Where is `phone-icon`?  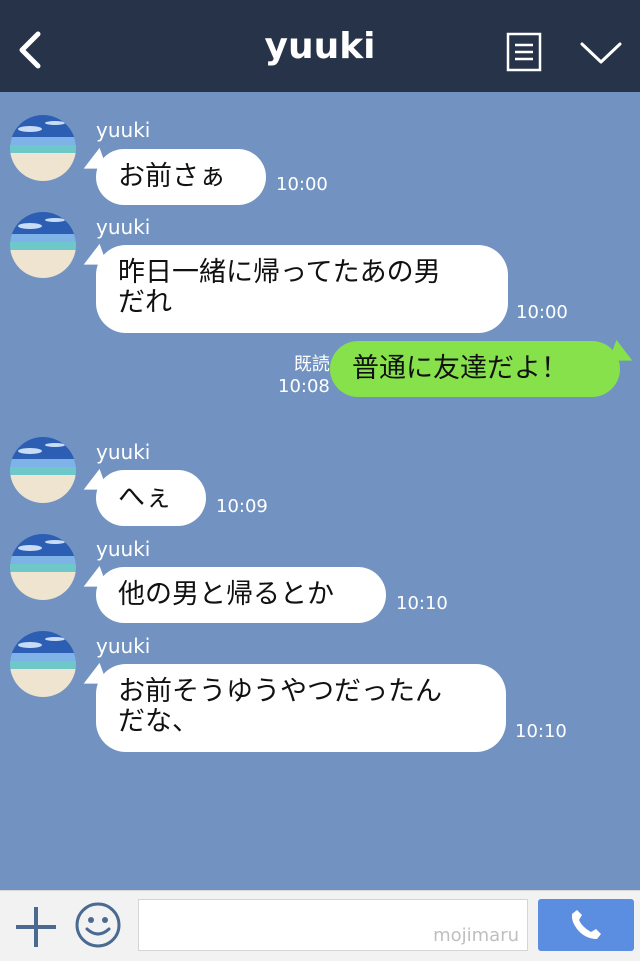
phone-icon is located at coordinates (586, 924).